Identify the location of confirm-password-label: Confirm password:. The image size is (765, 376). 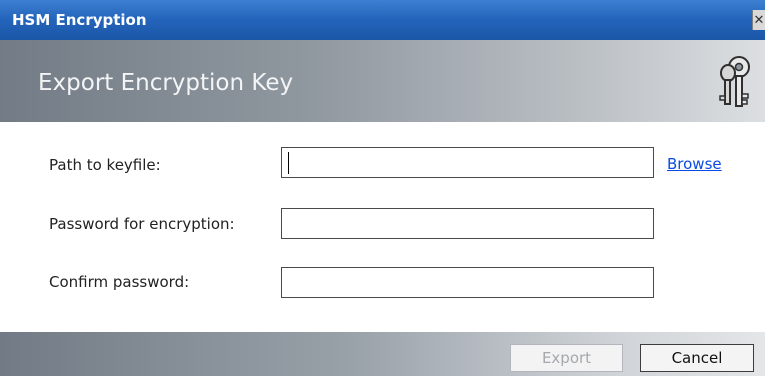
(119, 282).